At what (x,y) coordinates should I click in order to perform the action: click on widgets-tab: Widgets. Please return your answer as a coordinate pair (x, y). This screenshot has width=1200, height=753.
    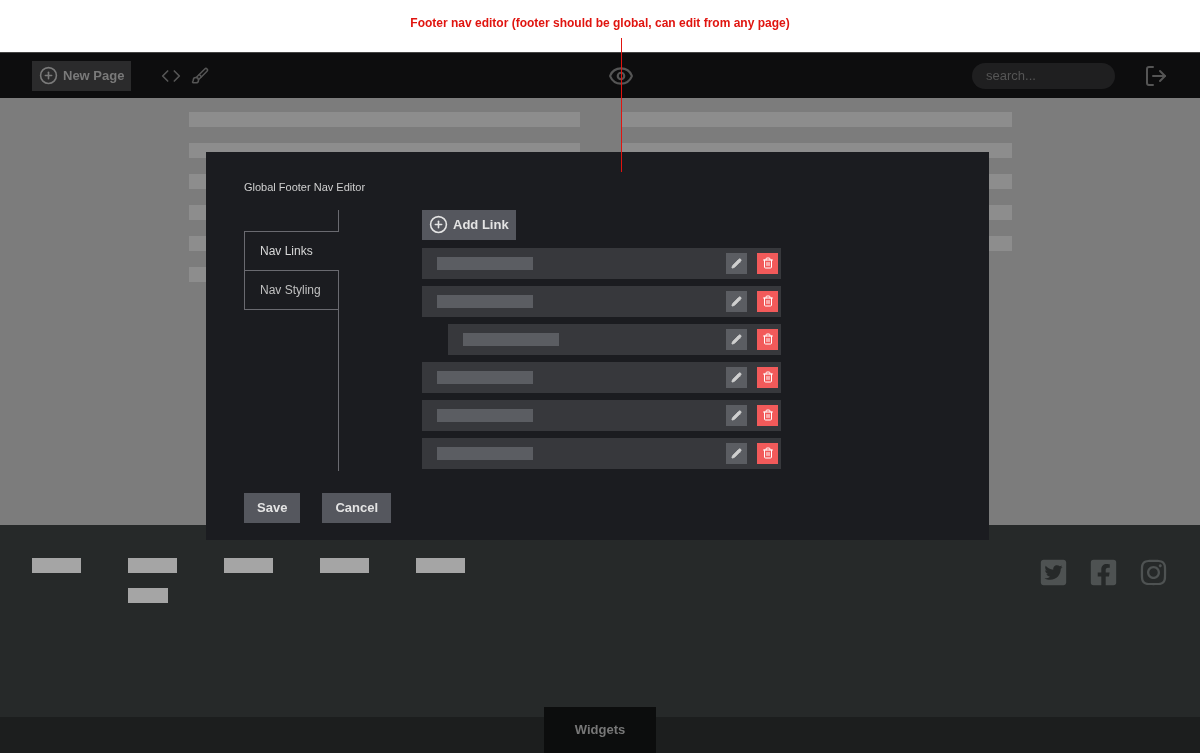
    Looking at the image, I should click on (600, 730).